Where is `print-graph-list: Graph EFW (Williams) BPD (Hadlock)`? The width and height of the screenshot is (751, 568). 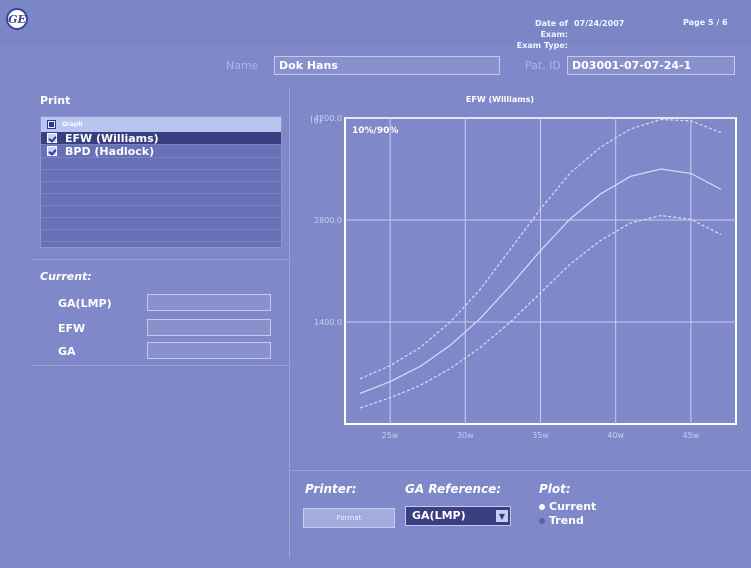 print-graph-list: Graph EFW (Williams) BPD (Hadlock) is located at coordinates (161, 182).